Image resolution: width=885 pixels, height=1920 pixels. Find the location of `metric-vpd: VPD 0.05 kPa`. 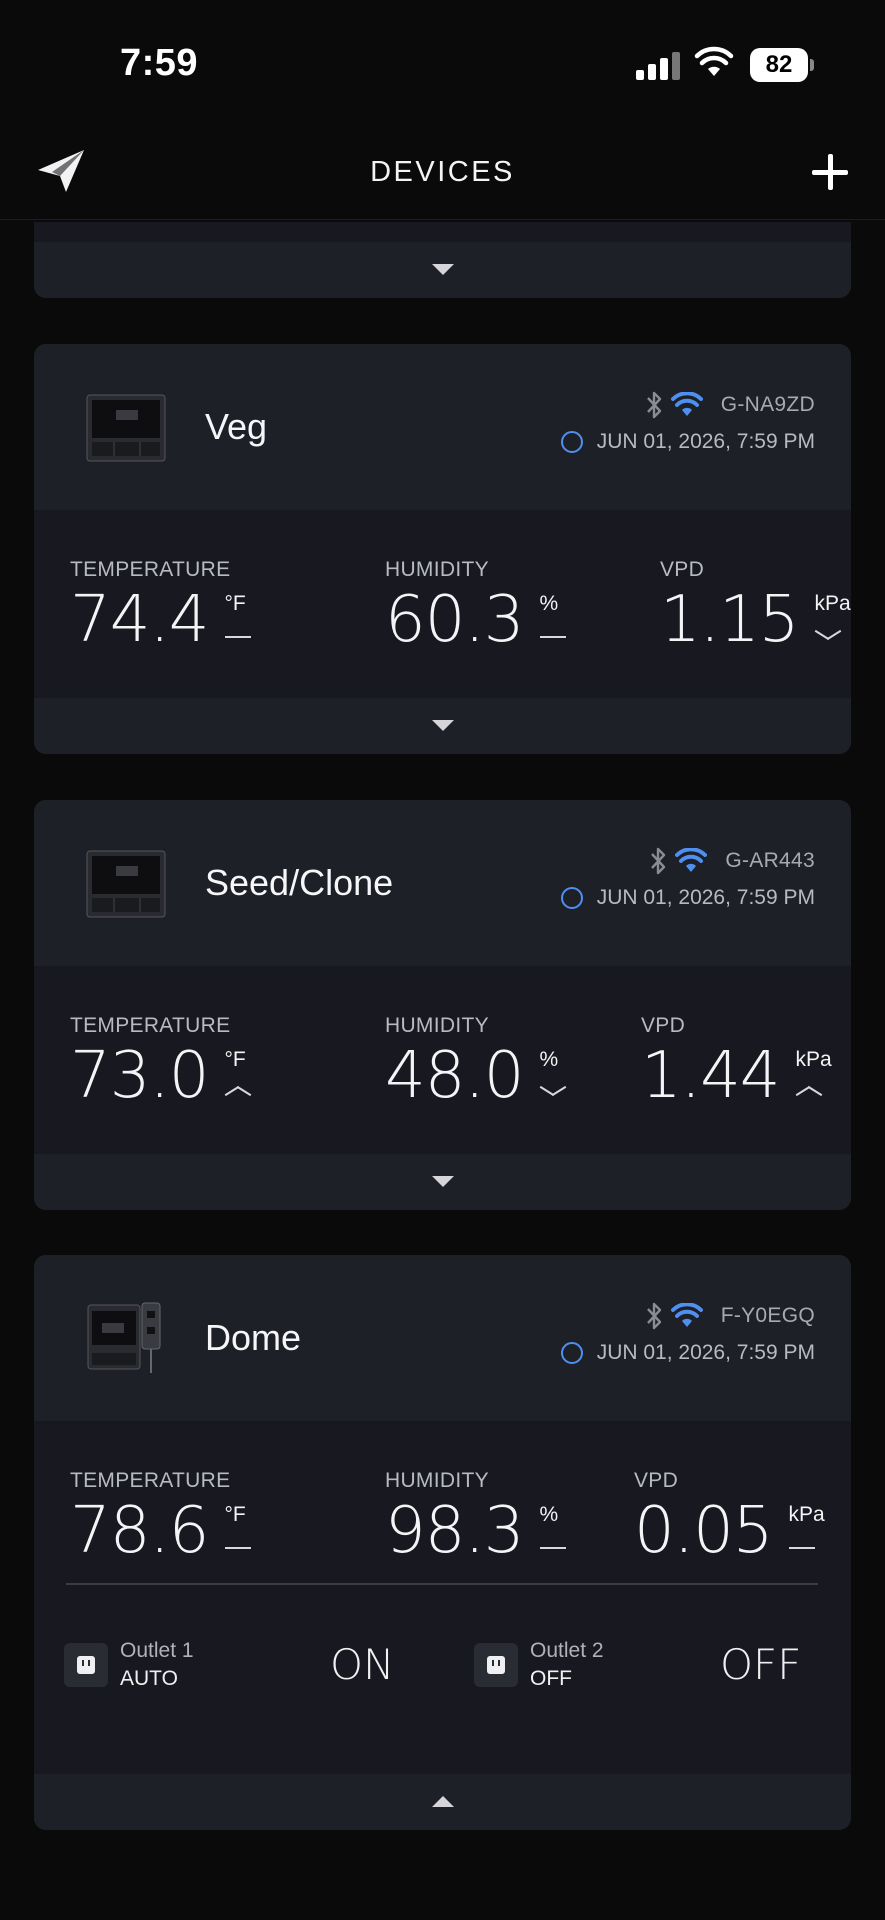

metric-vpd: VPD 0.05 kPa is located at coordinates (729, 1516).